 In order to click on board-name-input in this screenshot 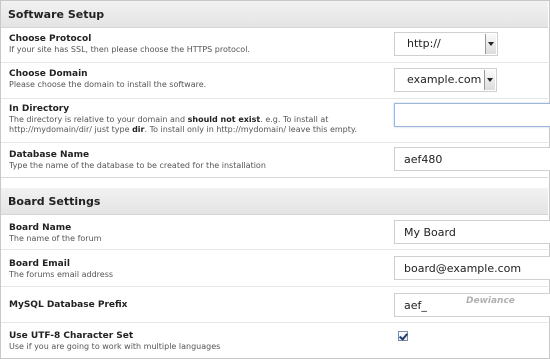, I will do `click(472, 232)`.